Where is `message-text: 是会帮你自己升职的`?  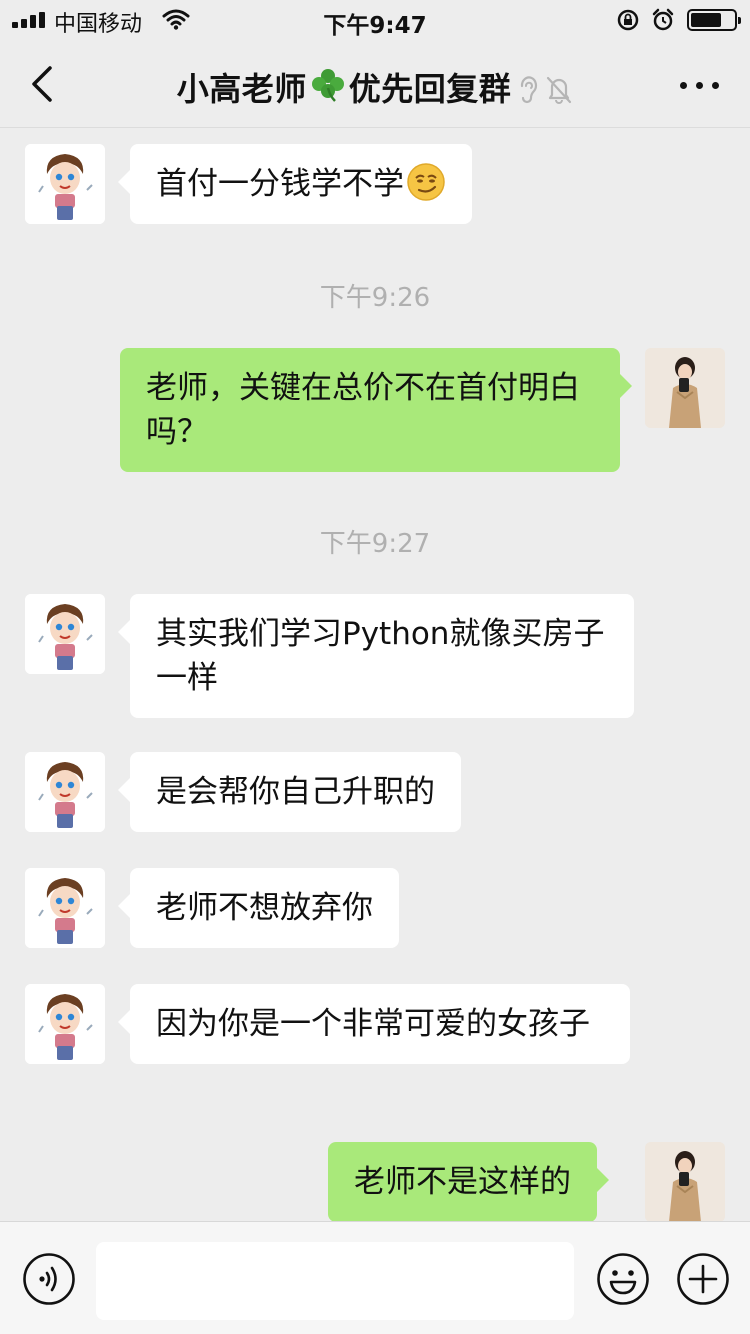
message-text: 是会帮你自己升职的 is located at coordinates (295, 792).